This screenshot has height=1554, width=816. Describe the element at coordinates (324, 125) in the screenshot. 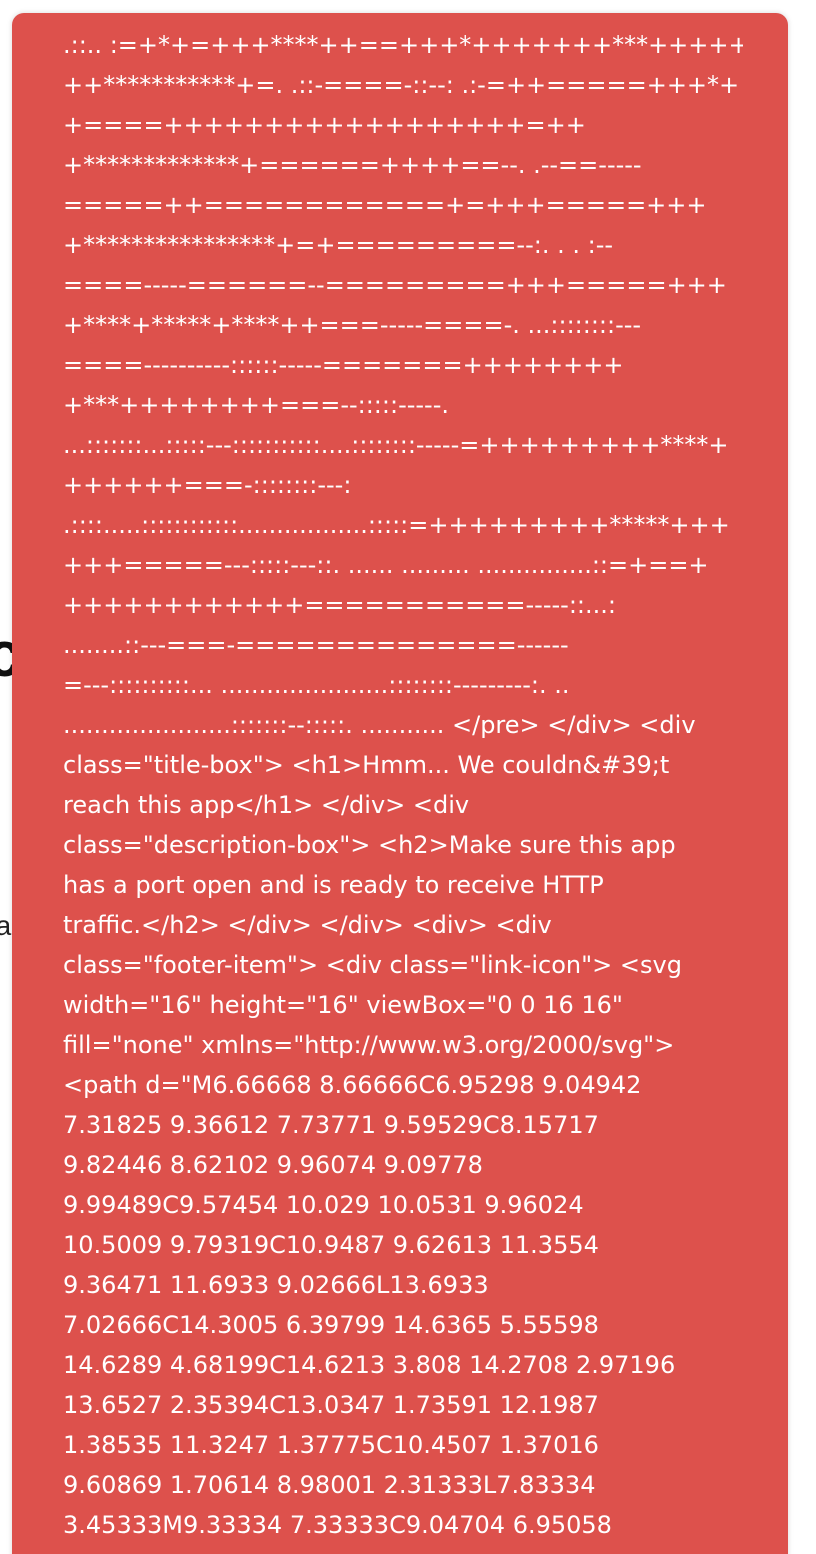

I see `code-line: +====++++++++++++++++++=++` at that location.